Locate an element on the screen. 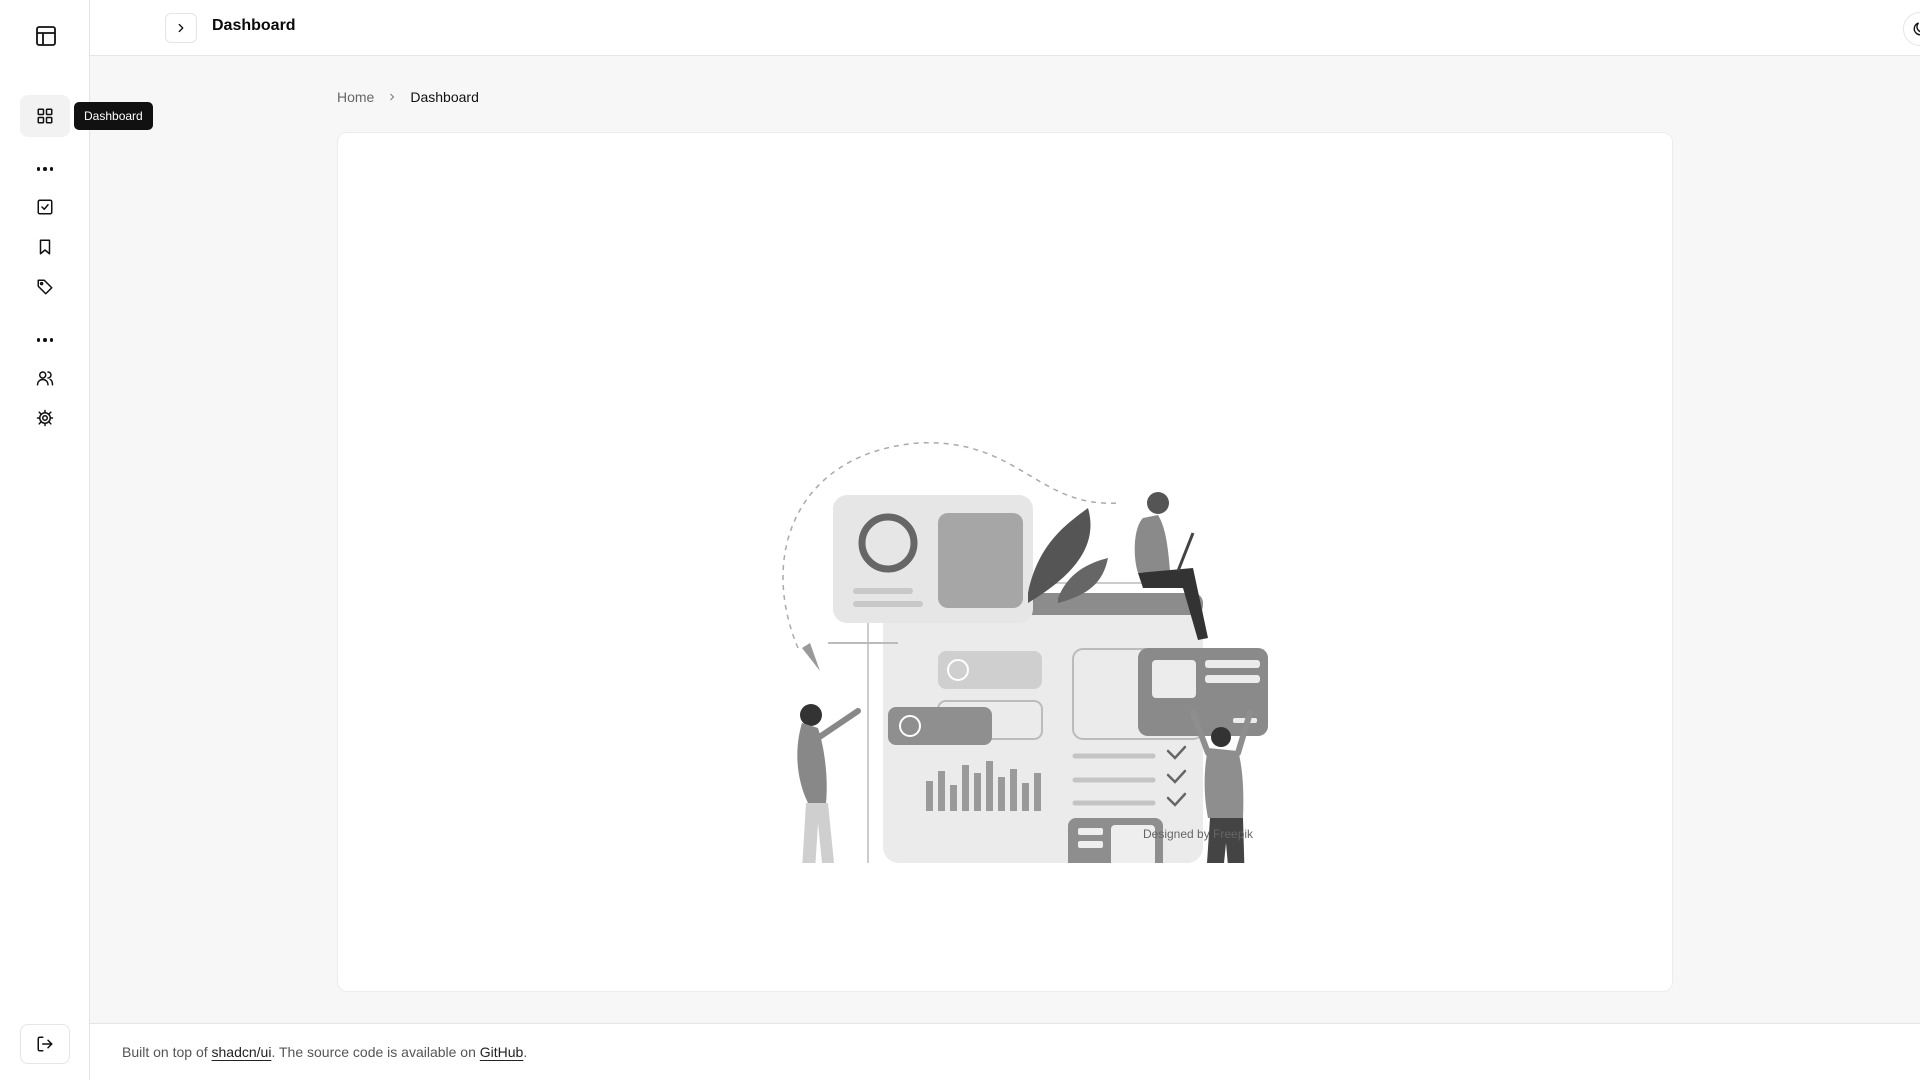 The height and width of the screenshot is (1080, 1920). dashboard-illustration is located at coordinates (1025, 652).